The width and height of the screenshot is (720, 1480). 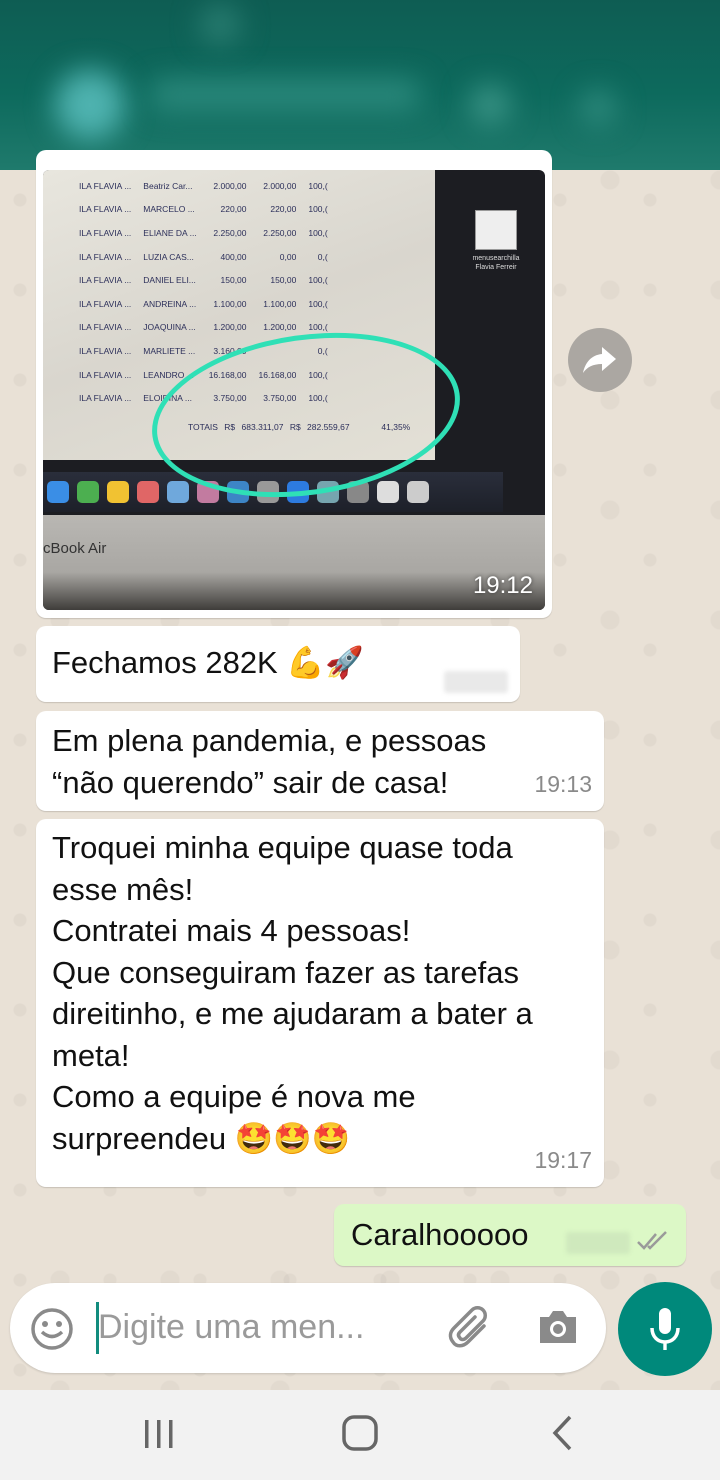 I want to click on laptop-bezel, so click(x=294, y=562).